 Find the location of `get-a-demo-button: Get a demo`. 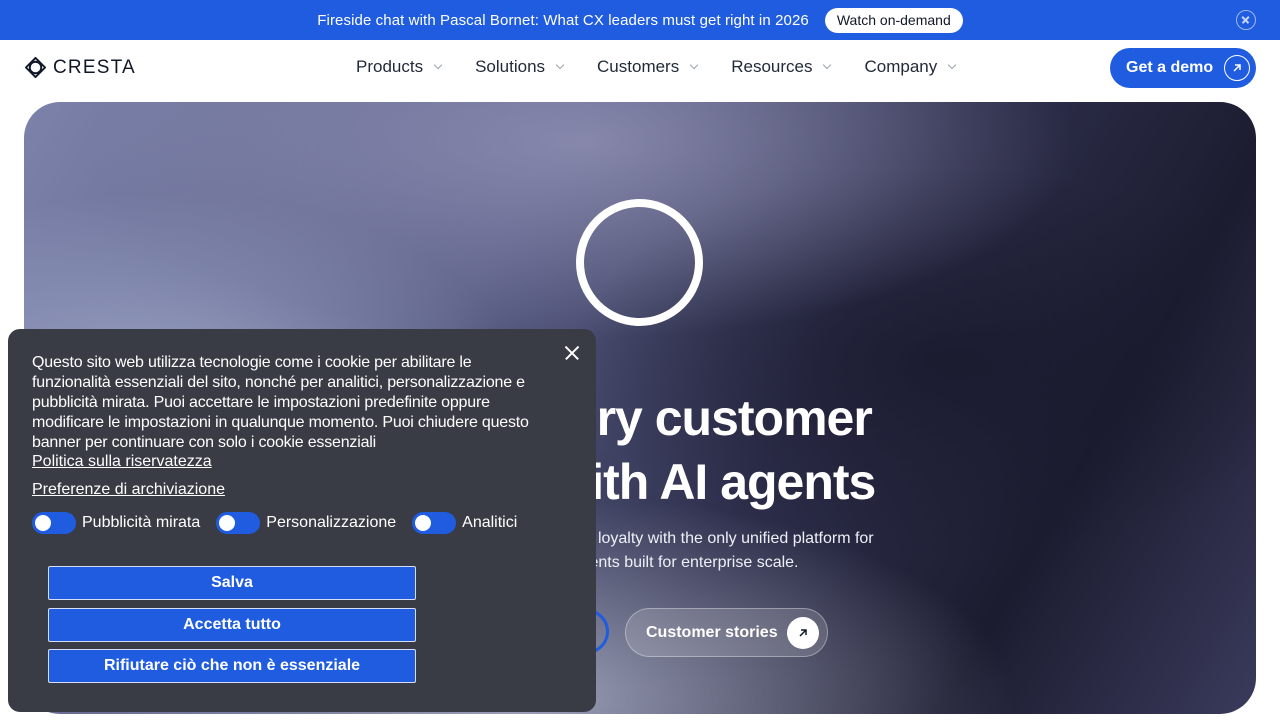

get-a-demo-button: Get a demo is located at coordinates (1183, 68).